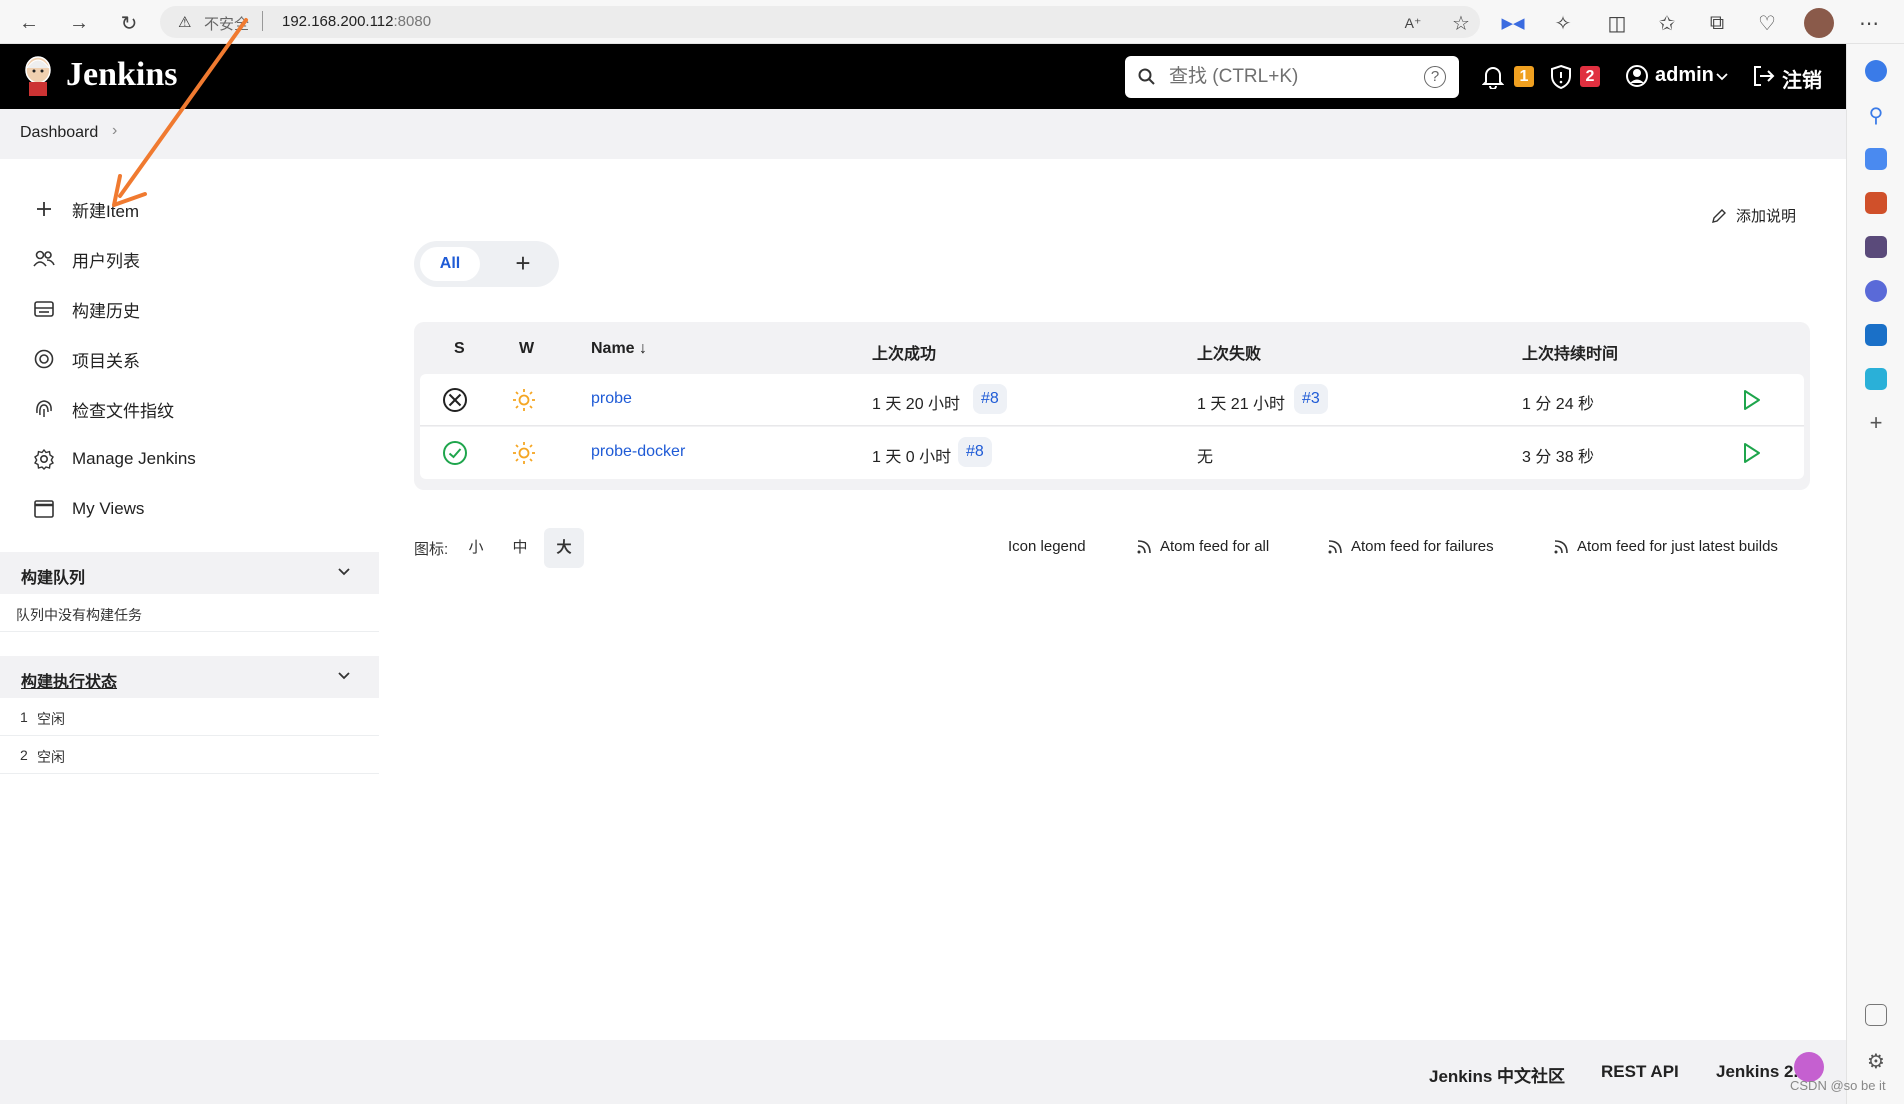 This screenshot has height=1104, width=1904. I want to click on icon-legend-link: Icon legend, so click(1047, 546).